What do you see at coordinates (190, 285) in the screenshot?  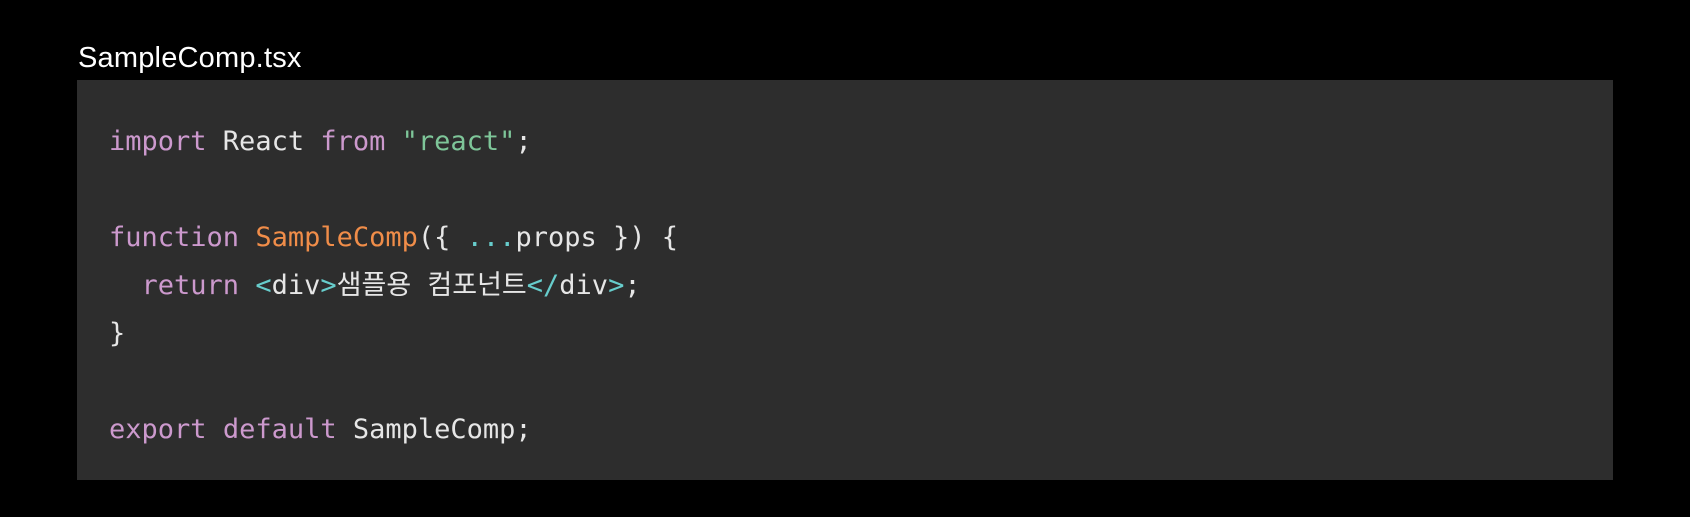 I see `code-token-keyword: return` at bounding box center [190, 285].